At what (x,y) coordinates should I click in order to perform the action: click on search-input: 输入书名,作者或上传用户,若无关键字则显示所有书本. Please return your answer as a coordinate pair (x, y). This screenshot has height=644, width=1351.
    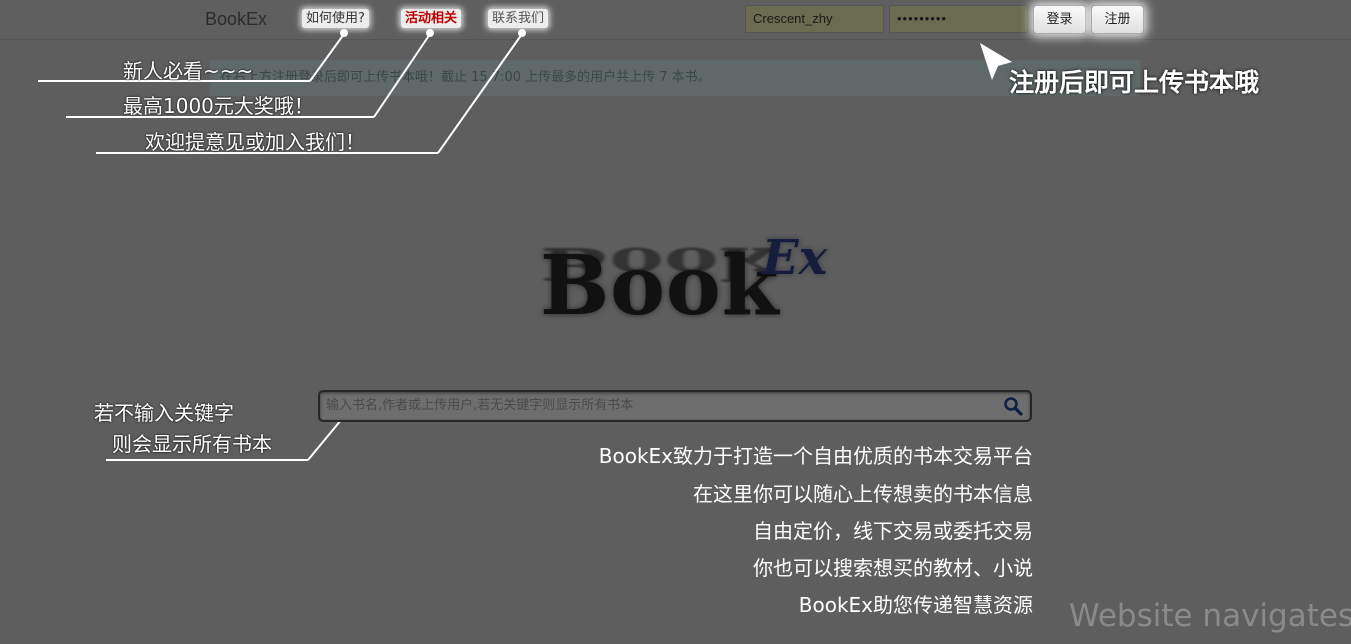
    Looking at the image, I should click on (479, 406).